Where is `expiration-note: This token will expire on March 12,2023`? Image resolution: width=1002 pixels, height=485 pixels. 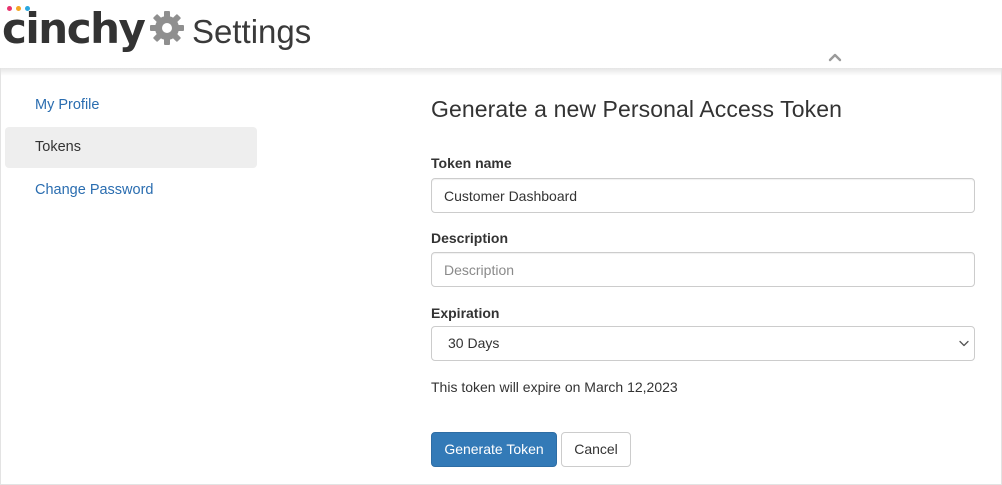
expiration-note: This token will expire on March 12,2023 is located at coordinates (554, 387).